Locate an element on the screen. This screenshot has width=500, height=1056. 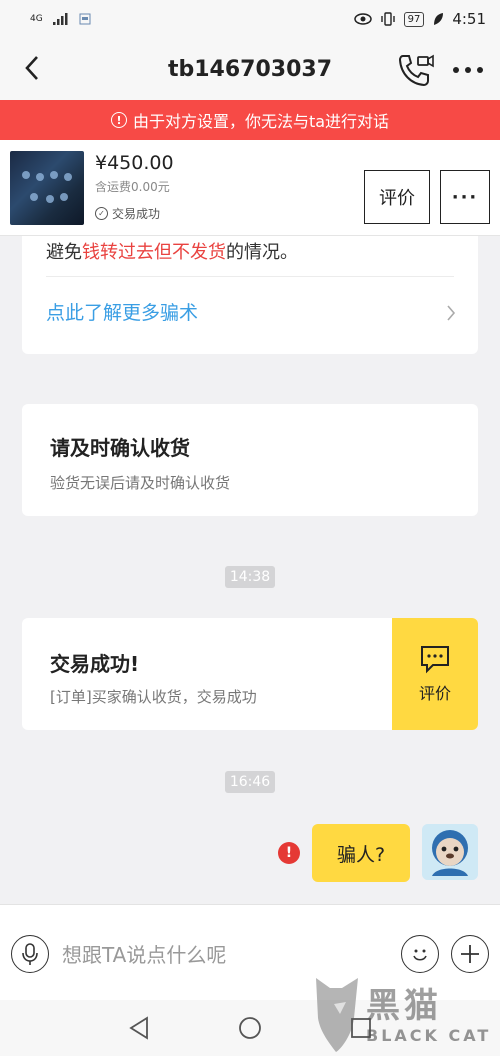
leaf-icon is located at coordinates (439, 19).